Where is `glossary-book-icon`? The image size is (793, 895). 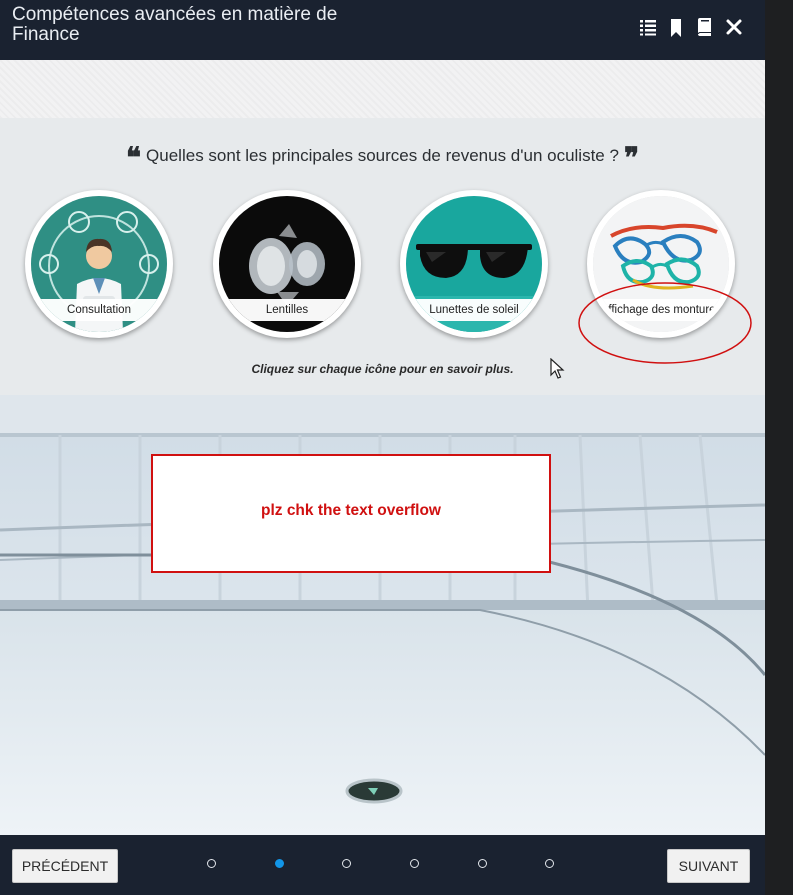 glossary-book-icon is located at coordinates (705, 28).